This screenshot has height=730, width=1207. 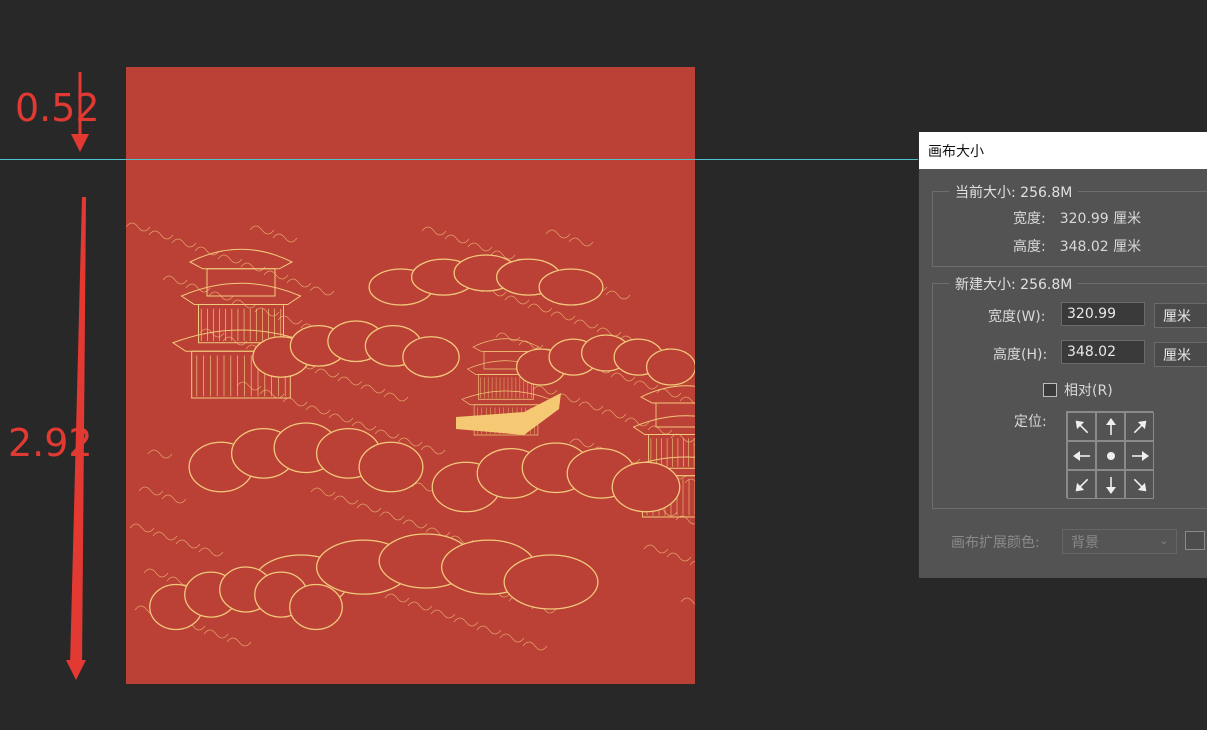 I want to click on anchor-grid, so click(x=1110, y=455).